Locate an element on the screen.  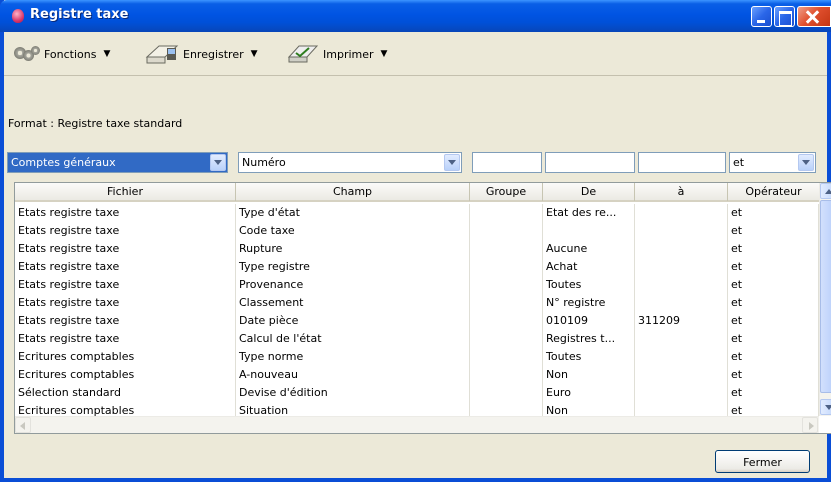
cell-de: Euro is located at coordinates (589, 393).